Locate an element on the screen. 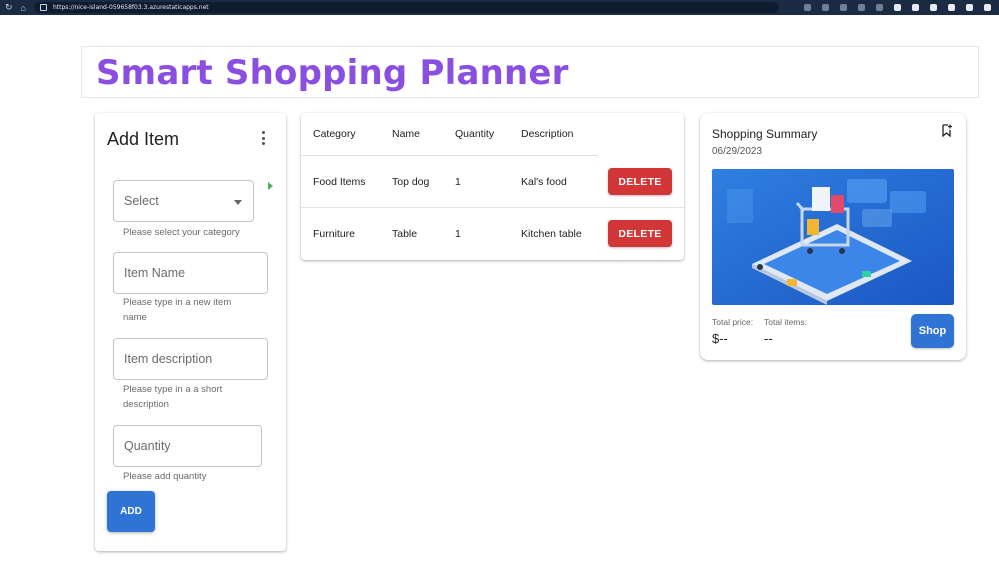 The width and height of the screenshot is (999, 583). item-description-helper: Please type in a a short description is located at coordinates (173, 397).